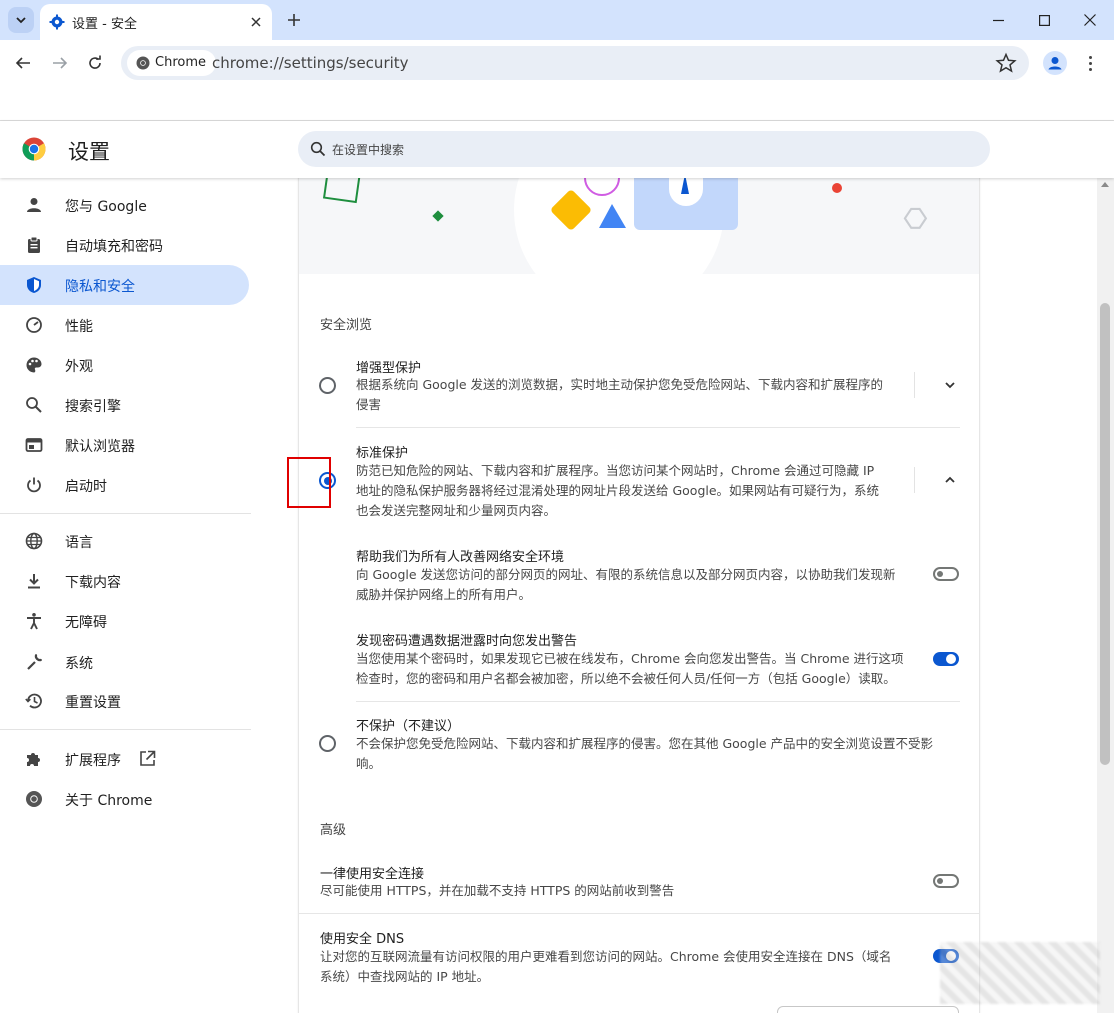 Image resolution: width=1114 pixels, height=1013 pixels. I want to click on forward-arrow-icon, so click(60, 63).